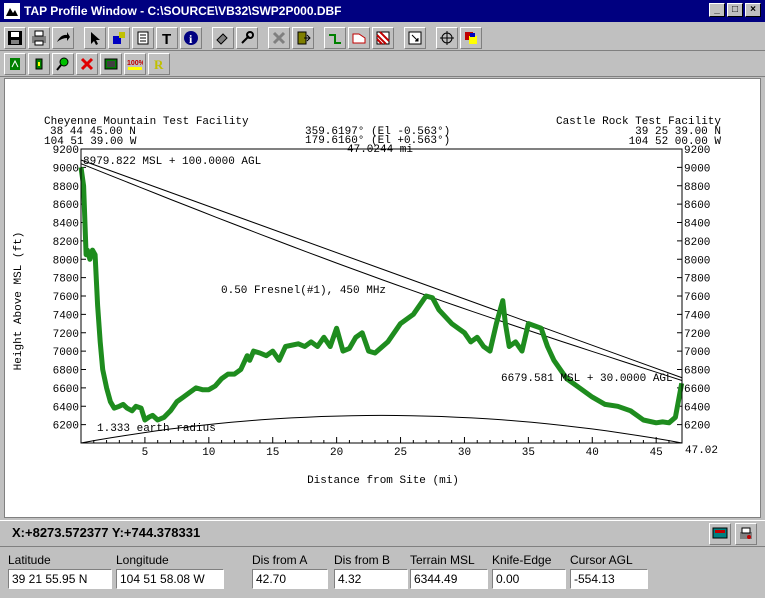 The image size is (765, 598). I want to click on site-a-lon: 104 51 39.00 W, so click(90, 142).